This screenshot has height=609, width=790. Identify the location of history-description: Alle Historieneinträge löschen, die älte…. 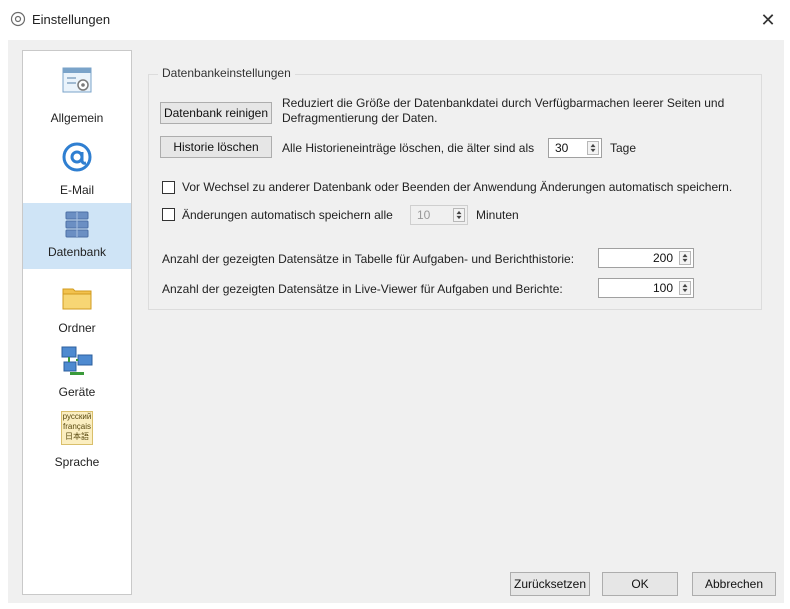
(408, 148).